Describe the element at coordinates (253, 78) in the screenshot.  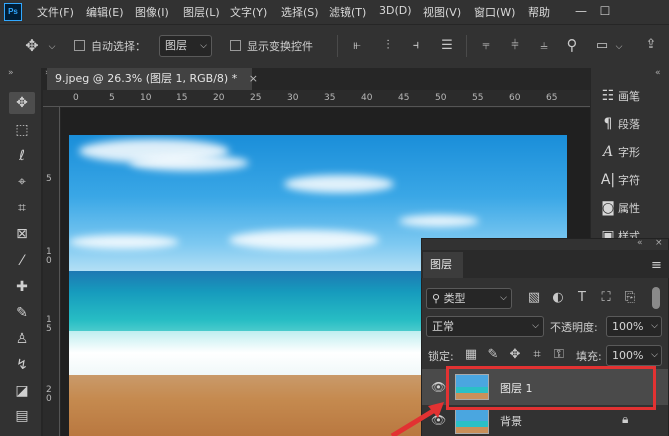
I see `close-tab-icon: ×` at that location.